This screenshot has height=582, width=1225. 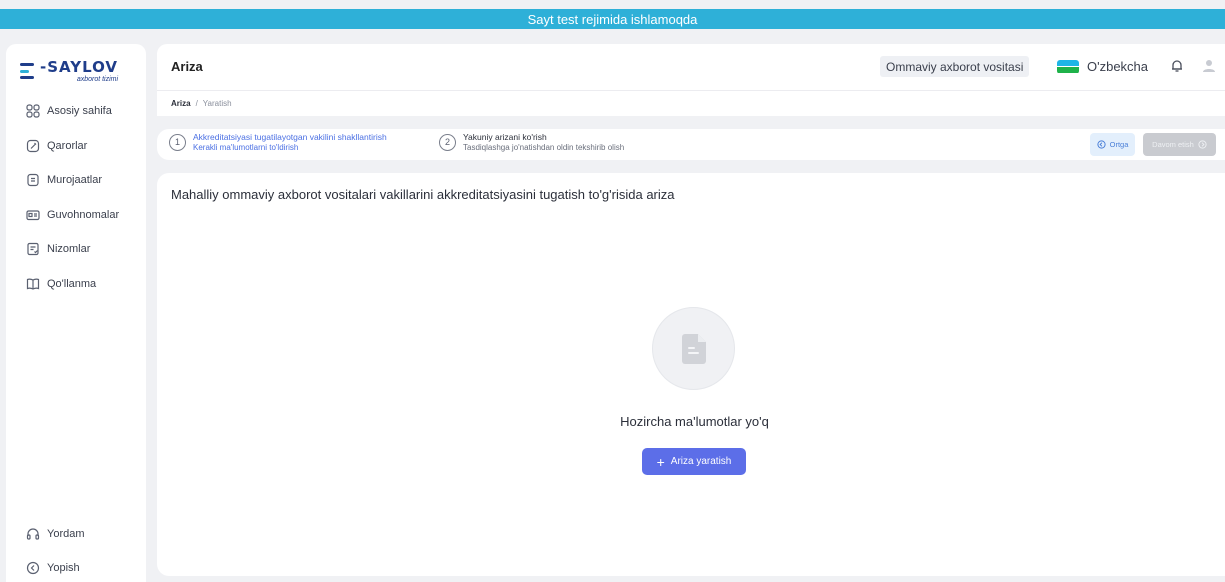 I want to click on clipboard-icon, so click(x=33, y=249).